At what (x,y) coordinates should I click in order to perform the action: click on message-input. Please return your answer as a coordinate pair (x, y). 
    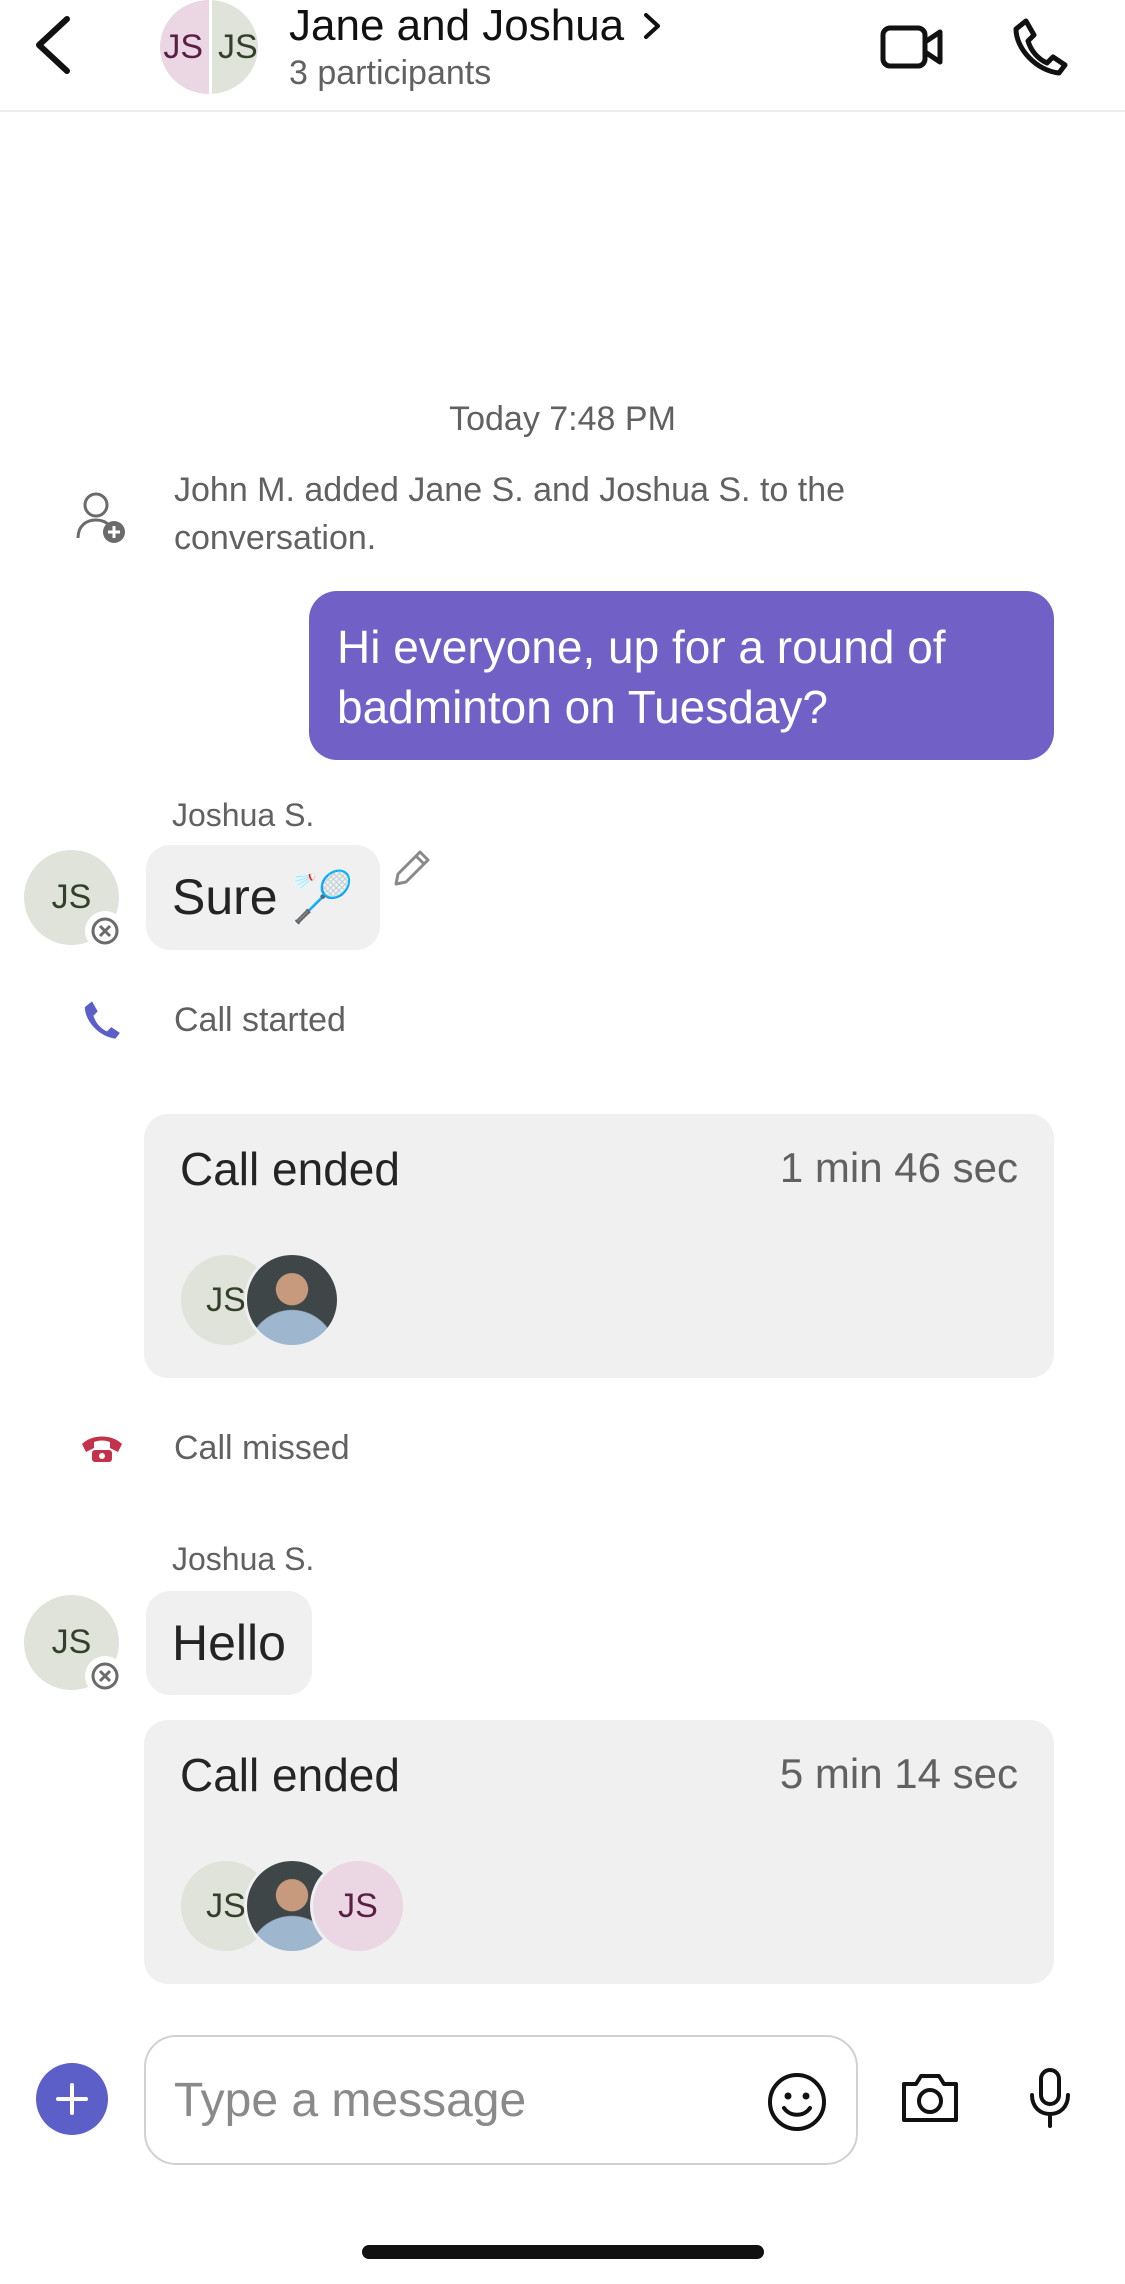
    Looking at the image, I should click on (454, 2100).